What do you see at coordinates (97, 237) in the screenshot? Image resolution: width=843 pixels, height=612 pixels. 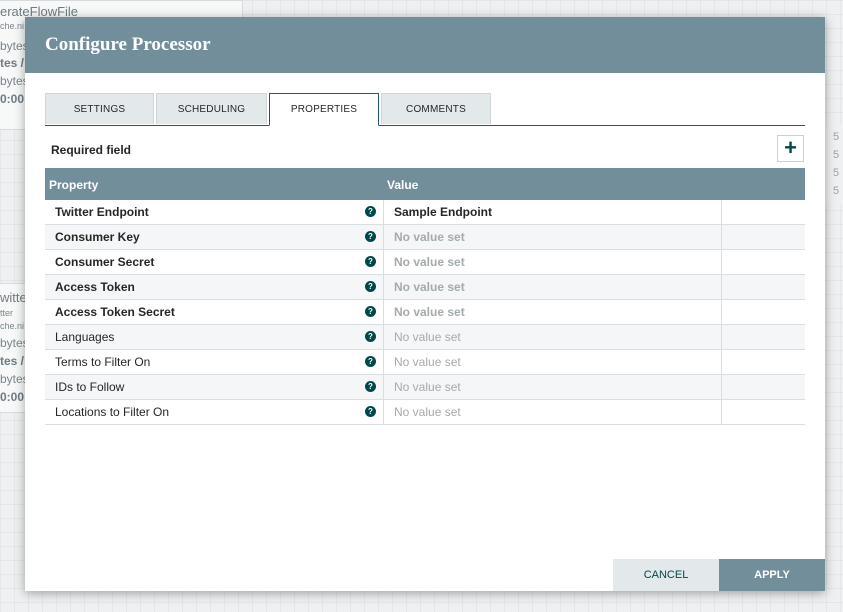 I see `property-name: Consumer Key` at bounding box center [97, 237].